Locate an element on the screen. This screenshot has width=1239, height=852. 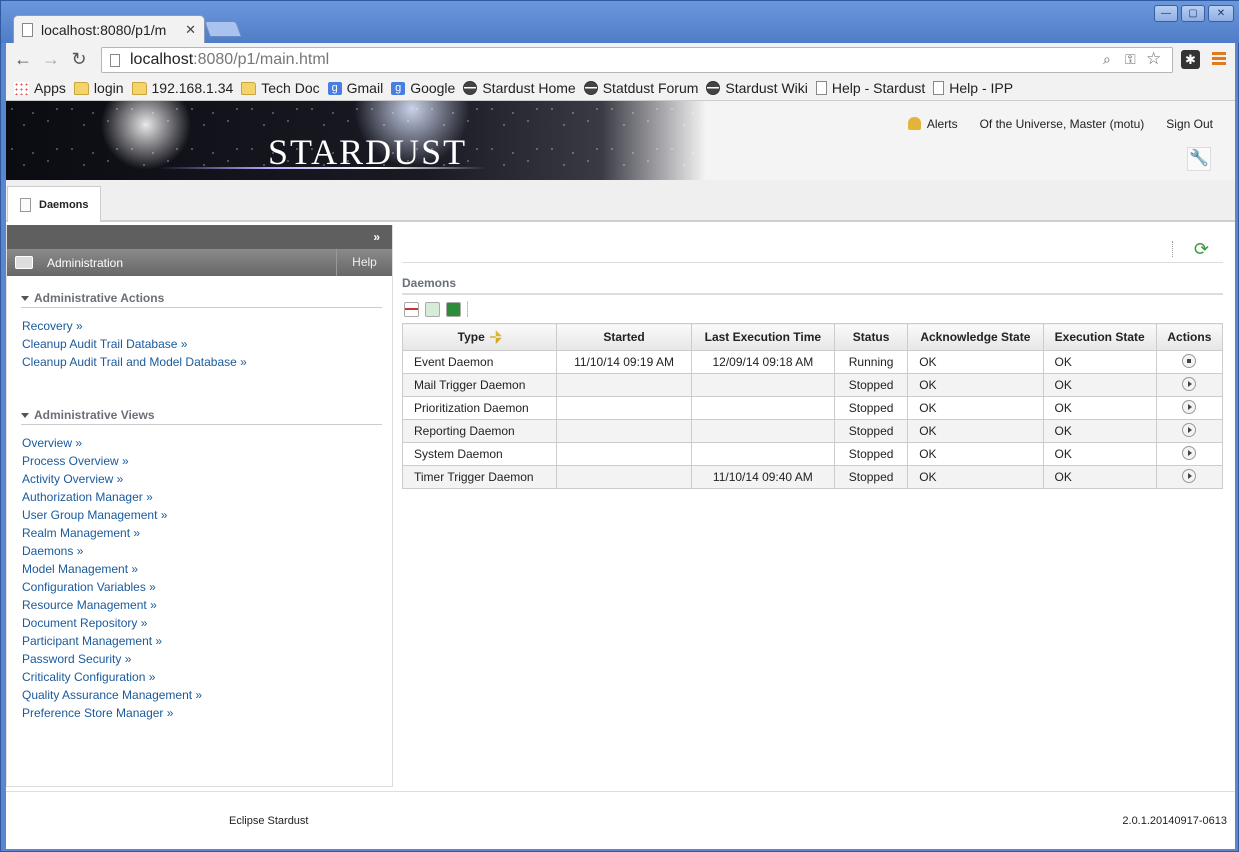
sidebar-link: Daemons » is located at coordinates (207, 551).